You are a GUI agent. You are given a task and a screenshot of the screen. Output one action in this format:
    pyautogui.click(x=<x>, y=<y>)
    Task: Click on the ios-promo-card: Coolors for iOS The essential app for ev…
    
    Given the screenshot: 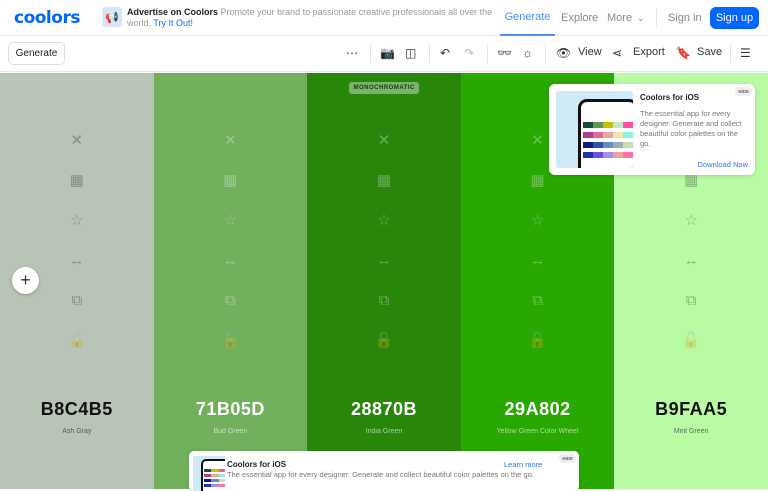 What is the action you would take?
    pyautogui.click(x=652, y=129)
    